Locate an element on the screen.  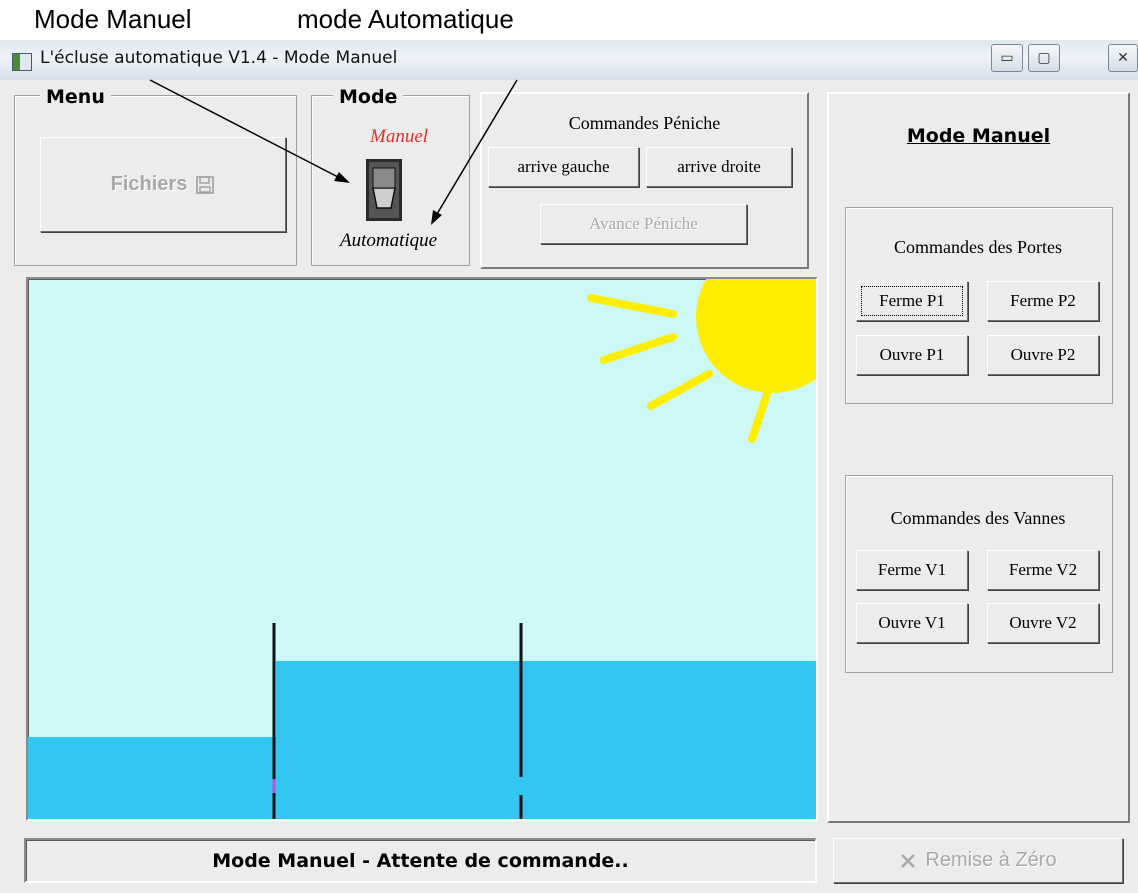
open-v1-button: Ouvre V1 is located at coordinates (912, 623).